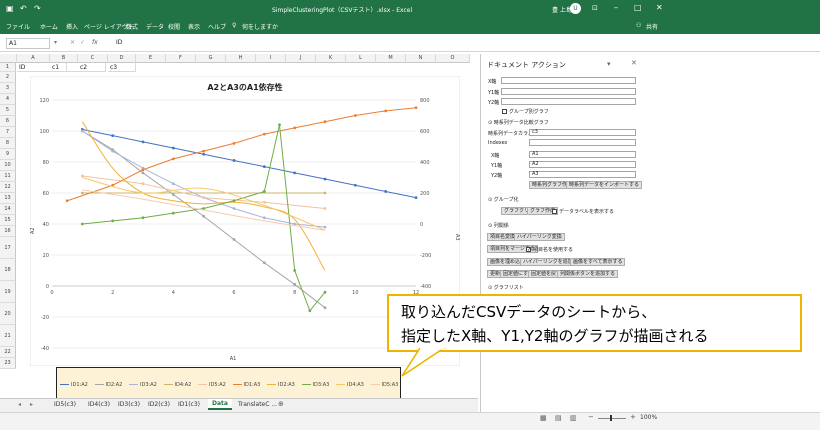  What do you see at coordinates (582, 132) in the screenshot?
I see `series-column-field: c3` at bounding box center [582, 132].